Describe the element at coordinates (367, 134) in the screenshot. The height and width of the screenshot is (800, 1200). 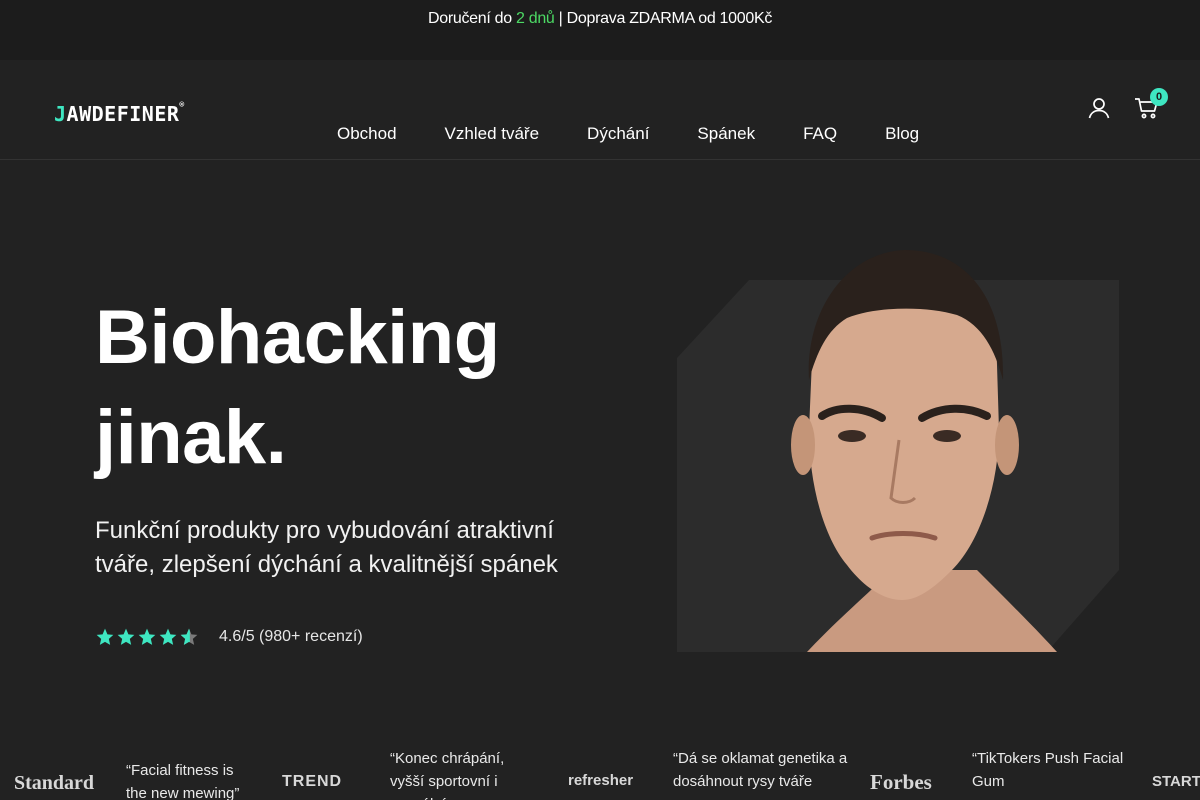
I see `nav-item-obchod: Obchod` at that location.